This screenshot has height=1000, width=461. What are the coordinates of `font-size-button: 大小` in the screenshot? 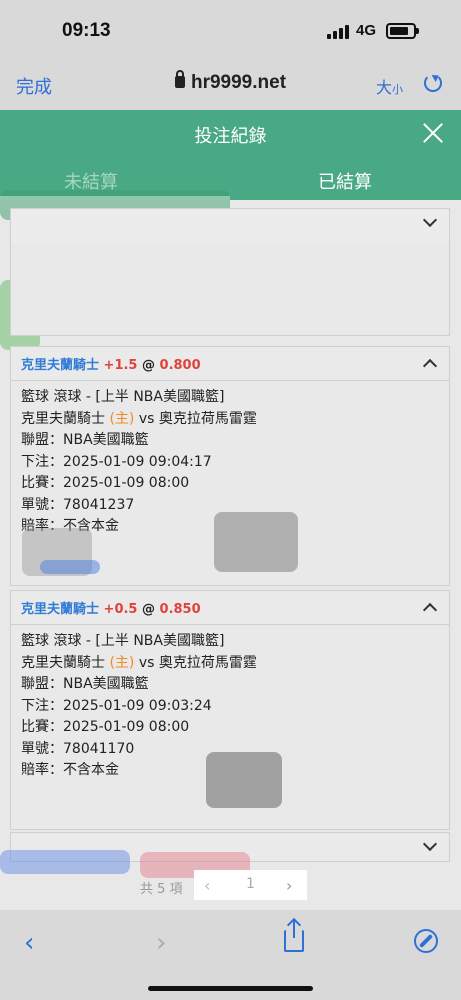 It's located at (389, 86).